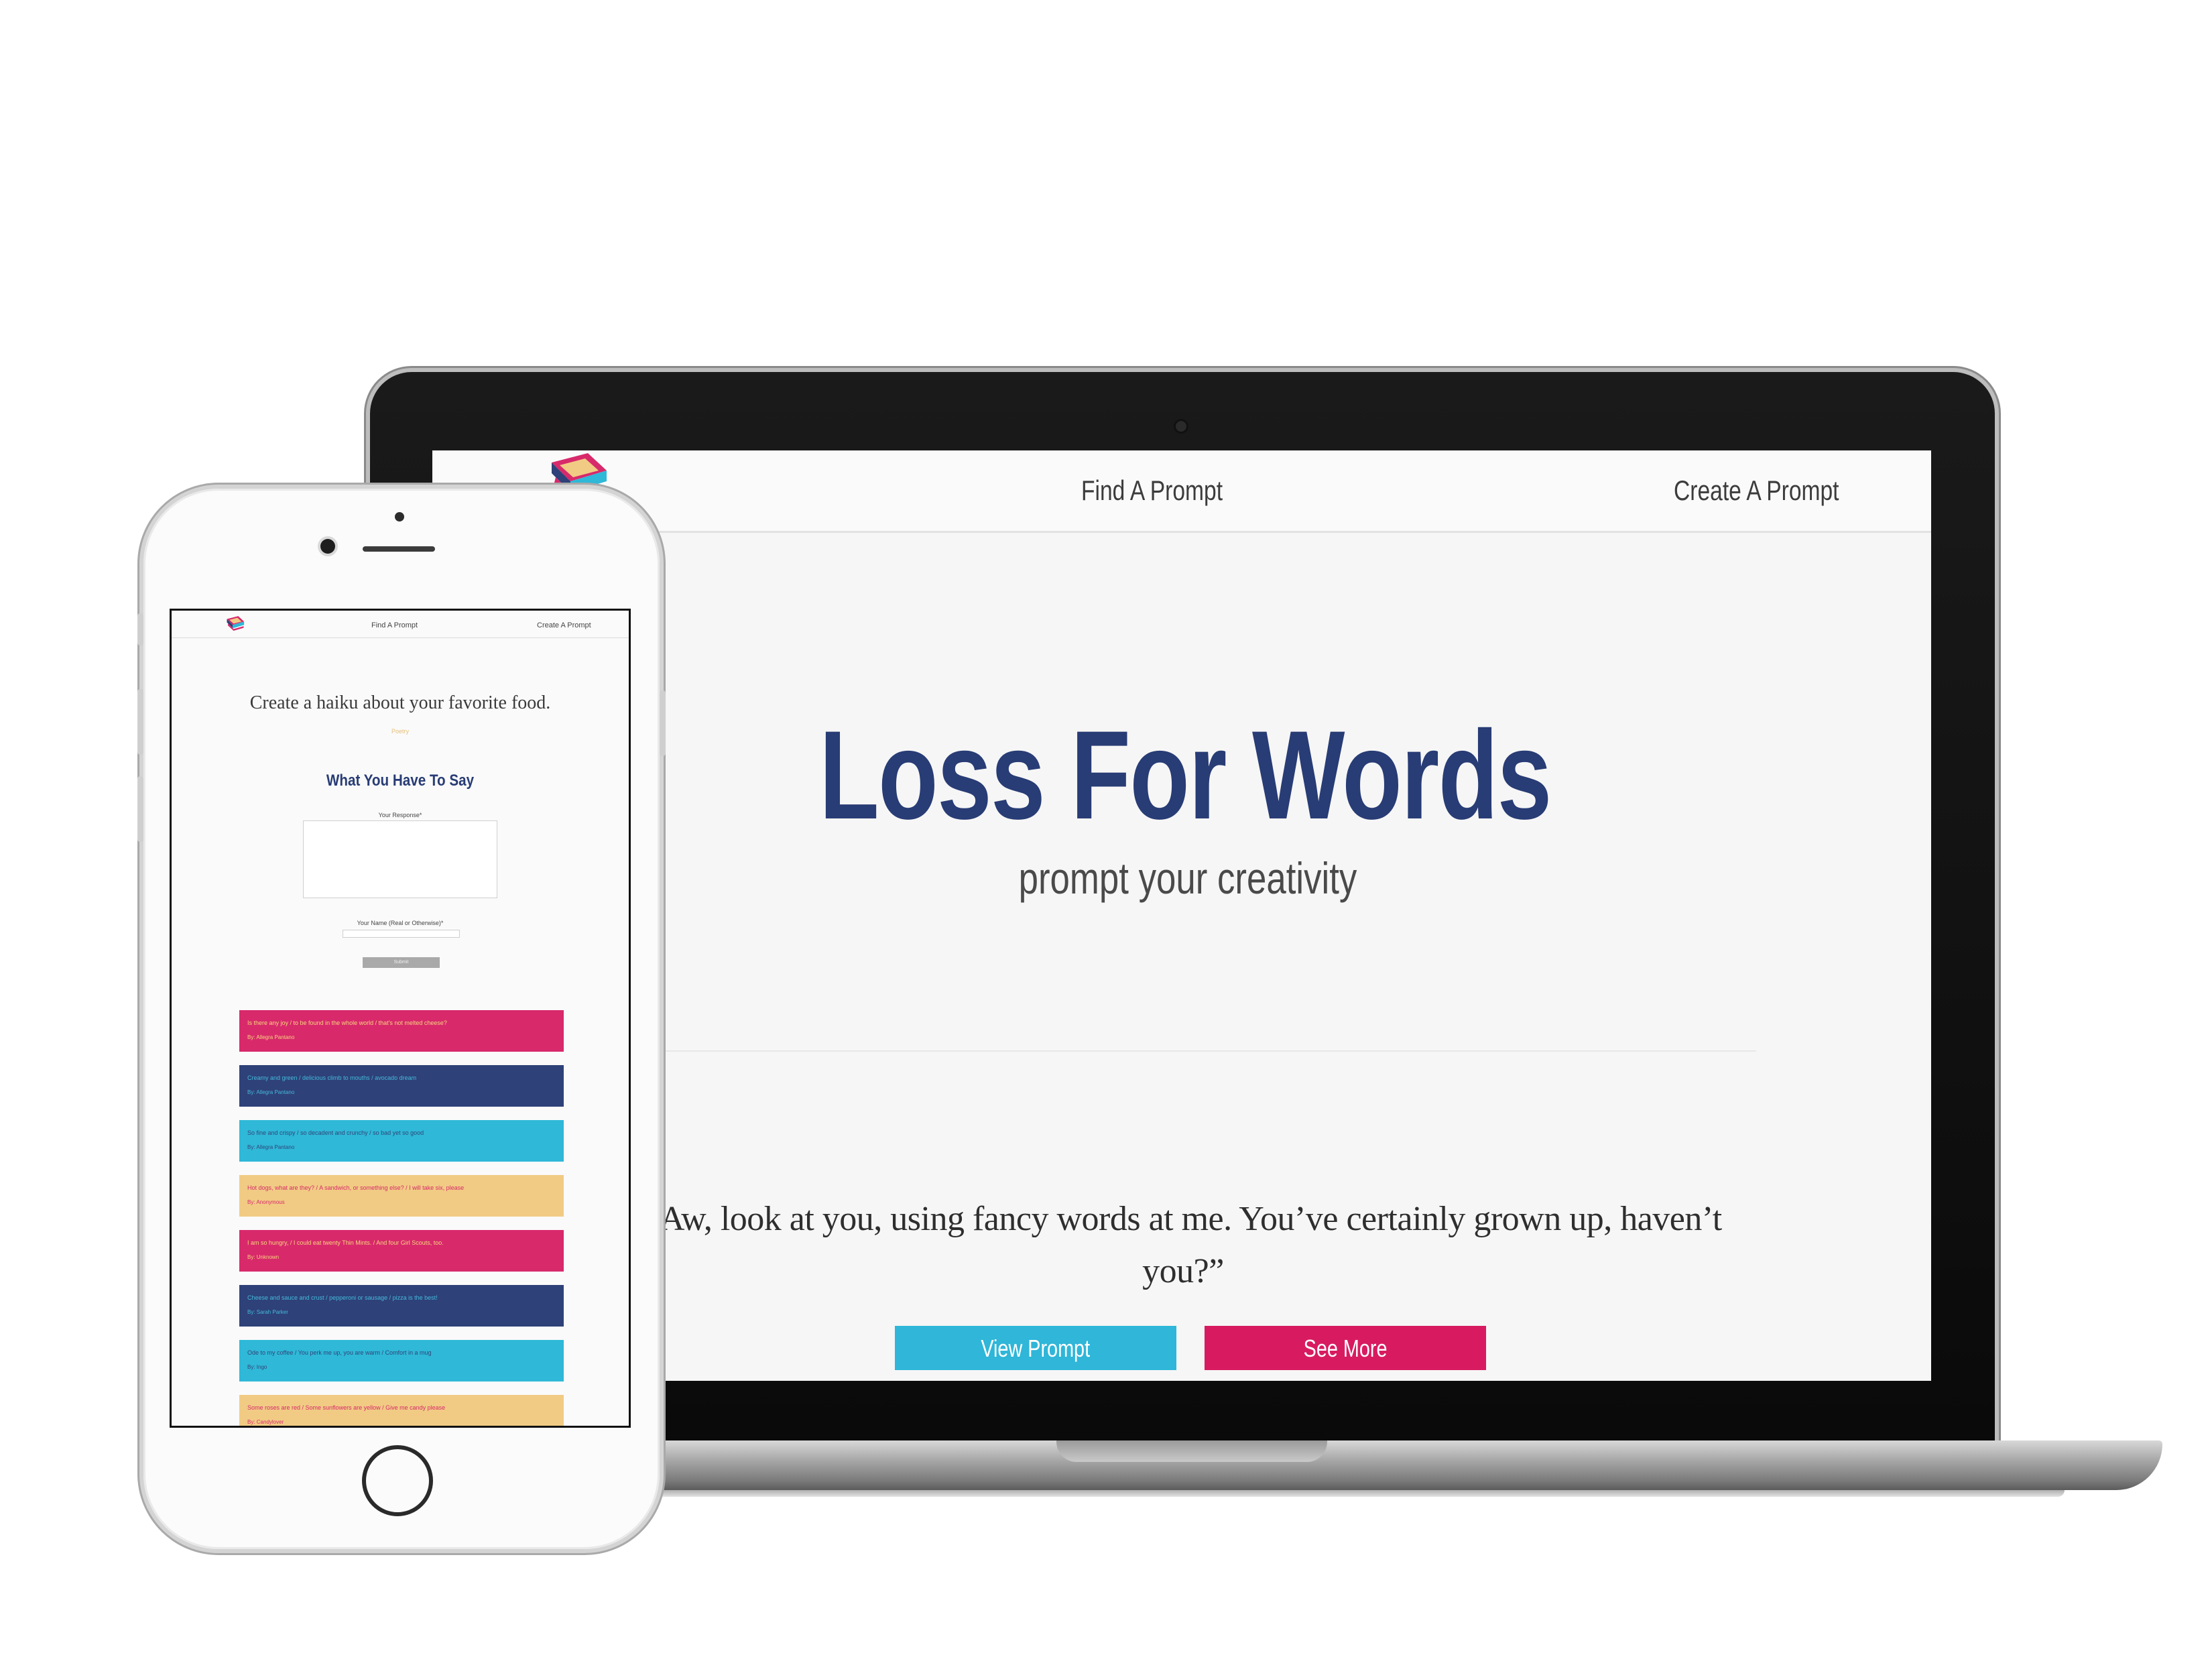  Describe the element at coordinates (1181, 426) in the screenshot. I see `laptop-camera` at that location.